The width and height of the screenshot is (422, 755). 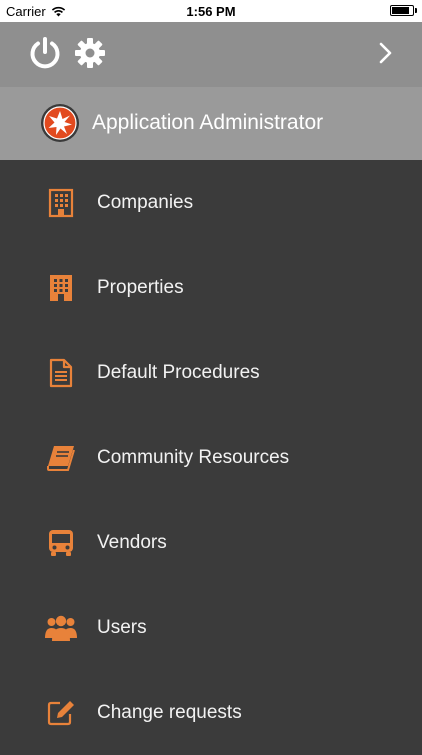 I want to click on avatar, so click(x=60, y=123).